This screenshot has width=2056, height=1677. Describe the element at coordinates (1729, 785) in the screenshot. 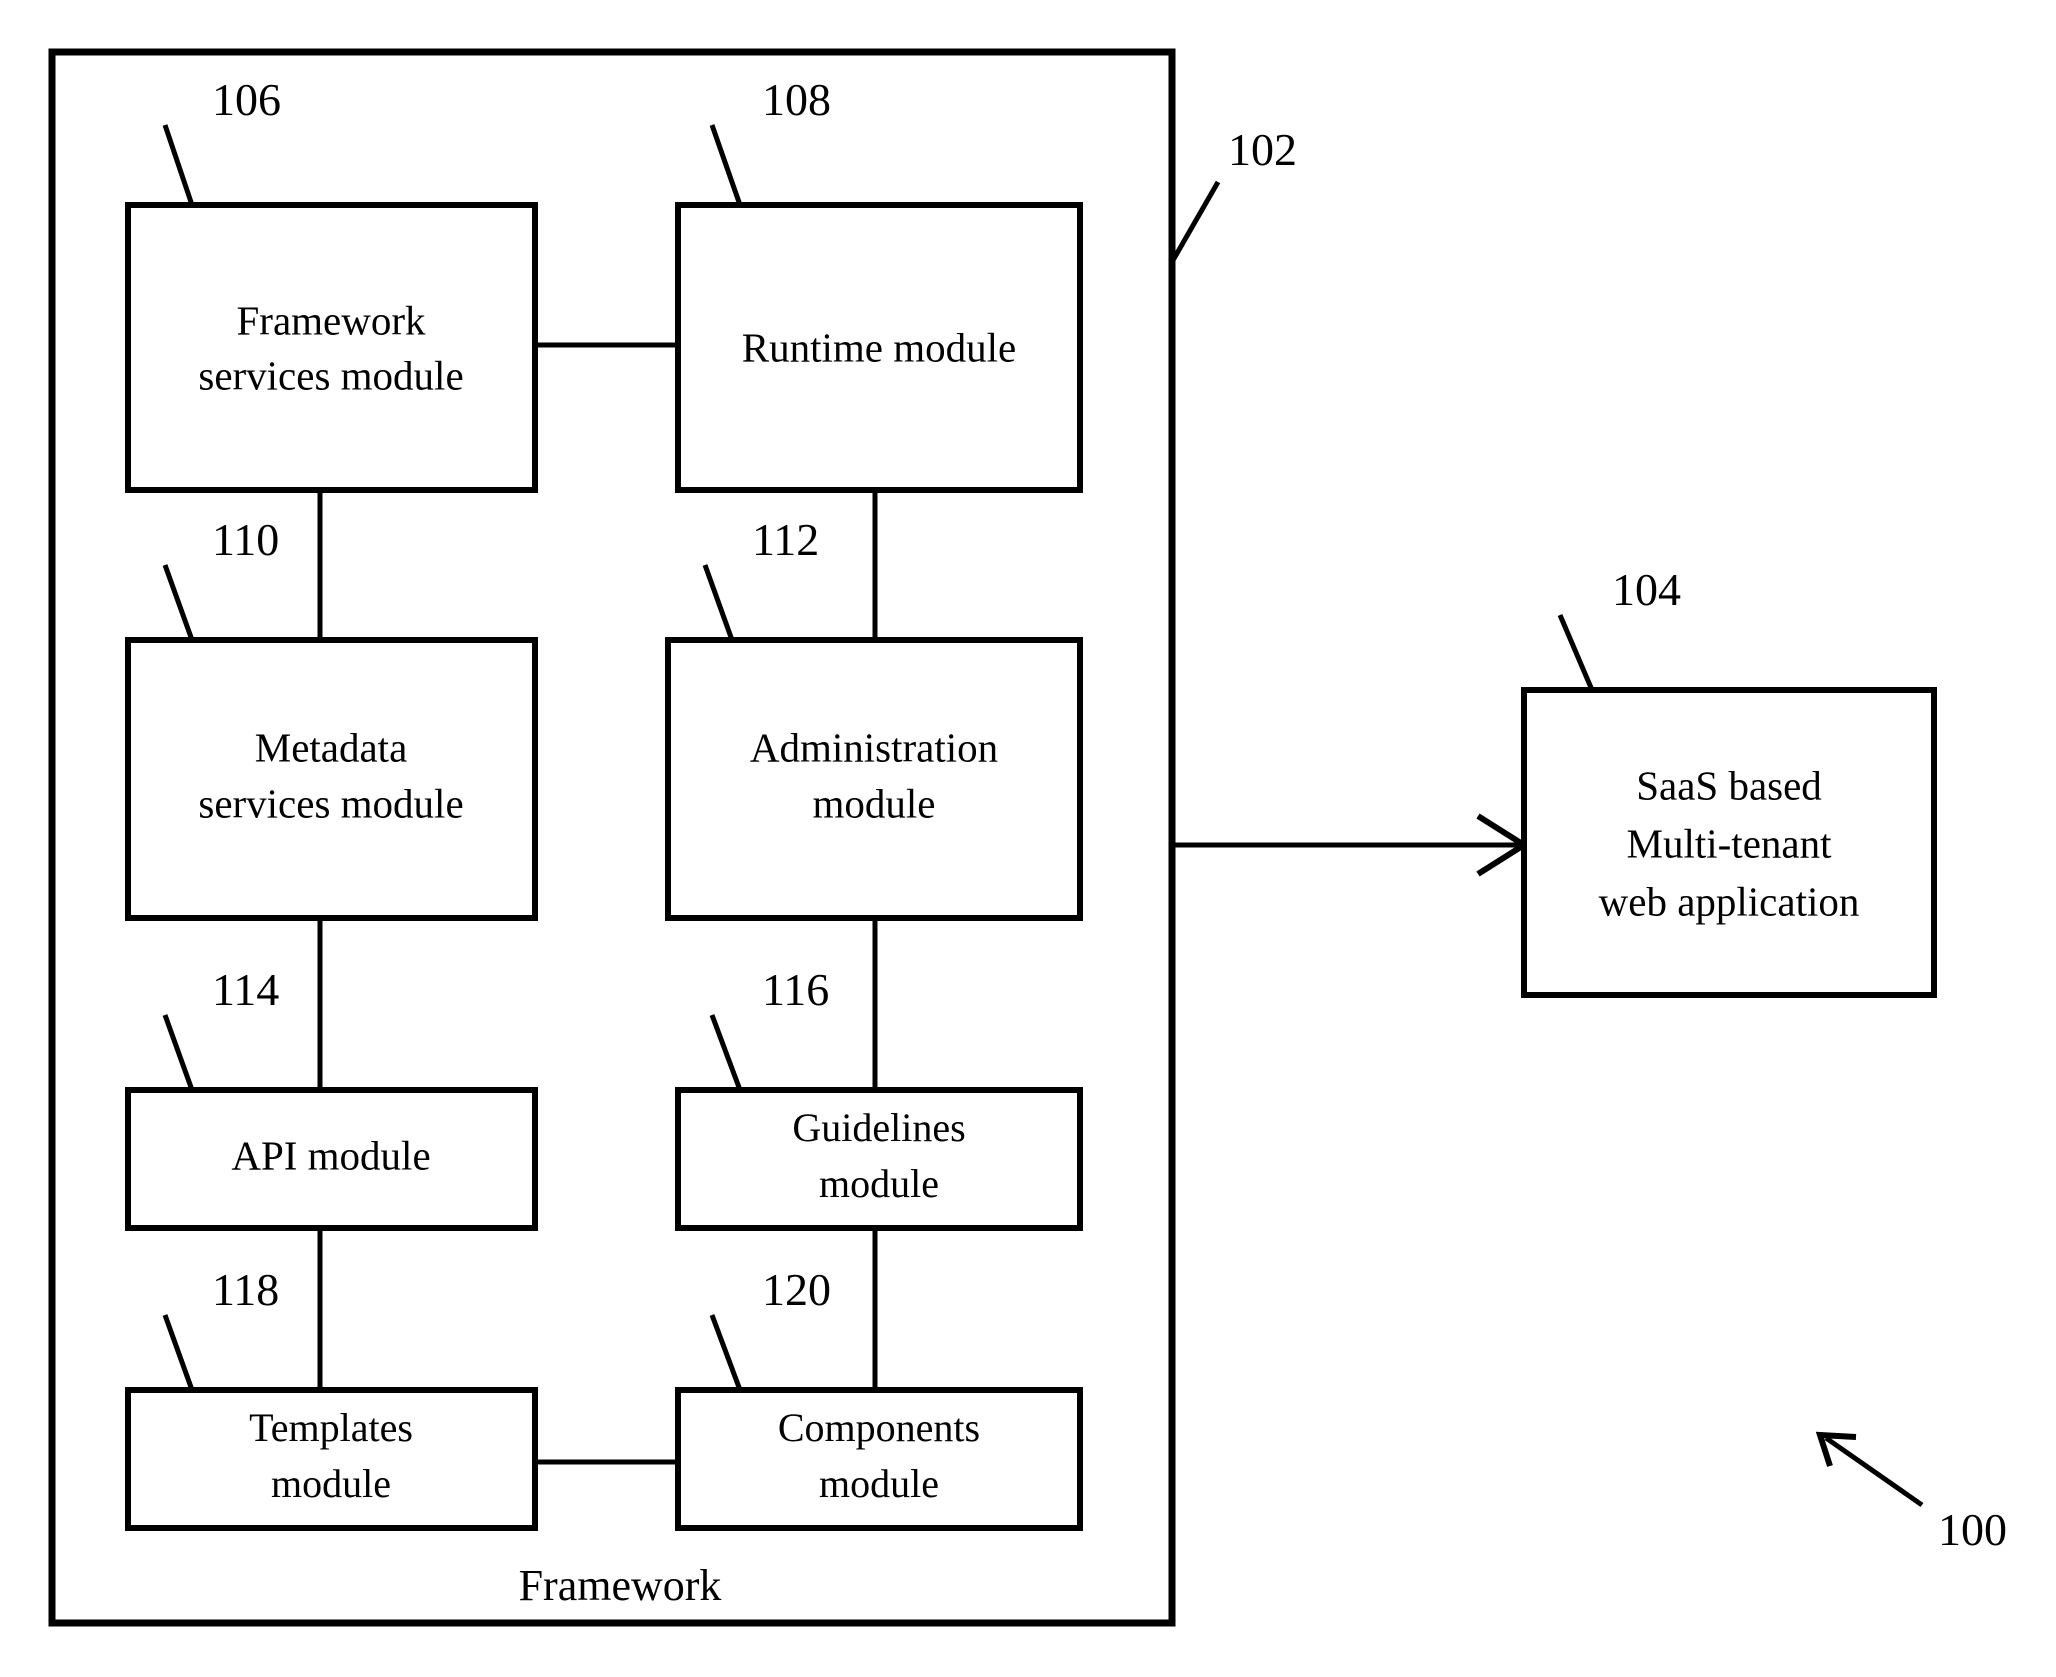

I see `box-saas-label-line1: SaaS based` at that location.